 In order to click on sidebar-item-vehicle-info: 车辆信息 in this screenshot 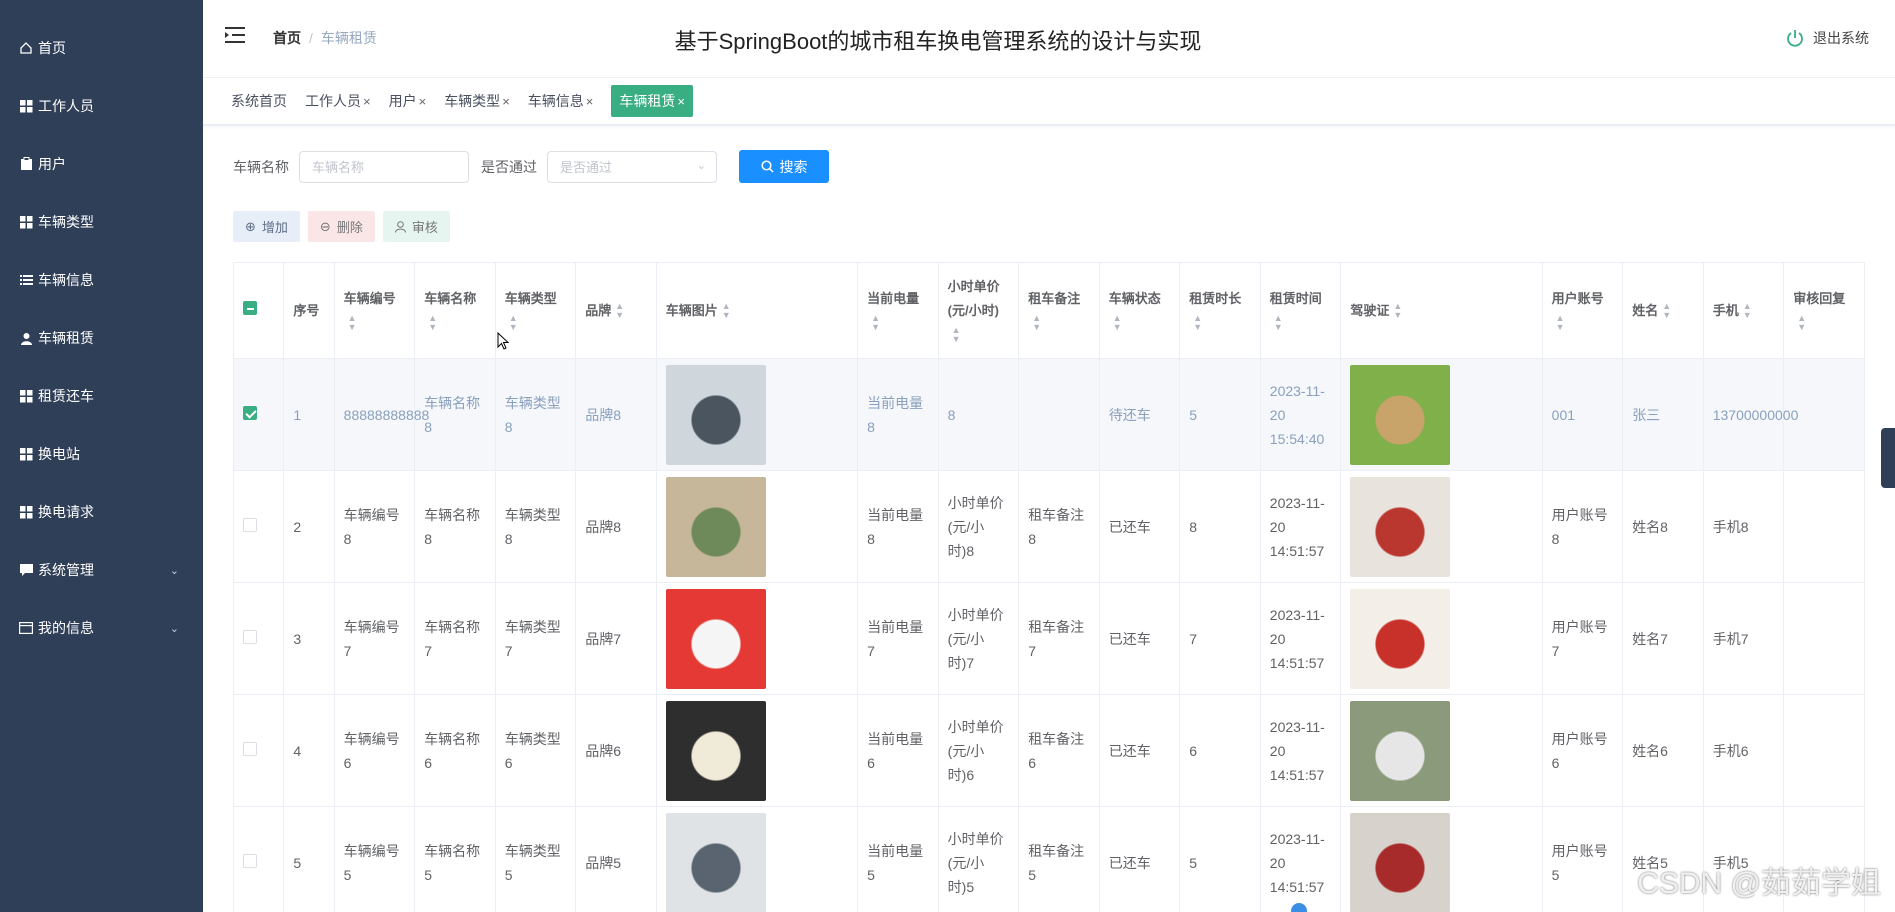, I will do `click(101, 280)`.